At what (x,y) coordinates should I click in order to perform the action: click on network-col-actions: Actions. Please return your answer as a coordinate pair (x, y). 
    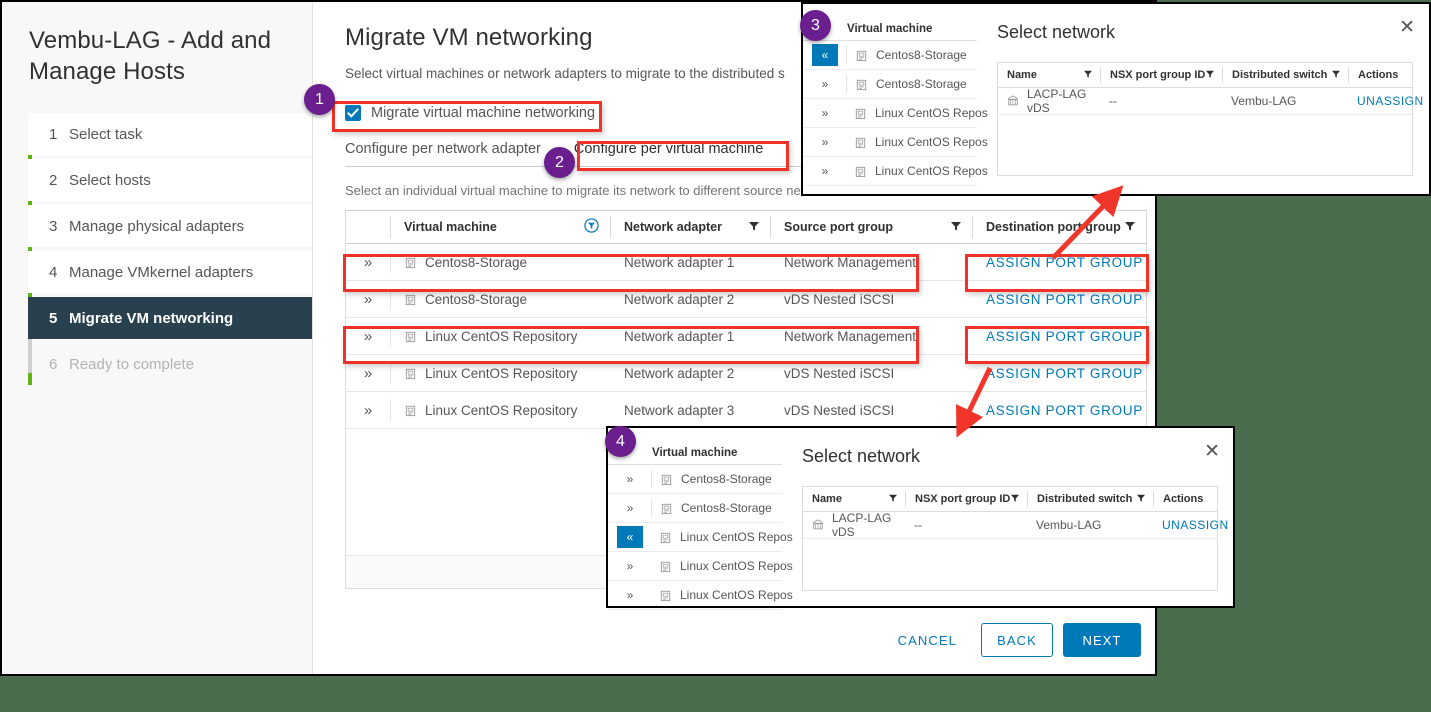
    Looking at the image, I should click on (1380, 75).